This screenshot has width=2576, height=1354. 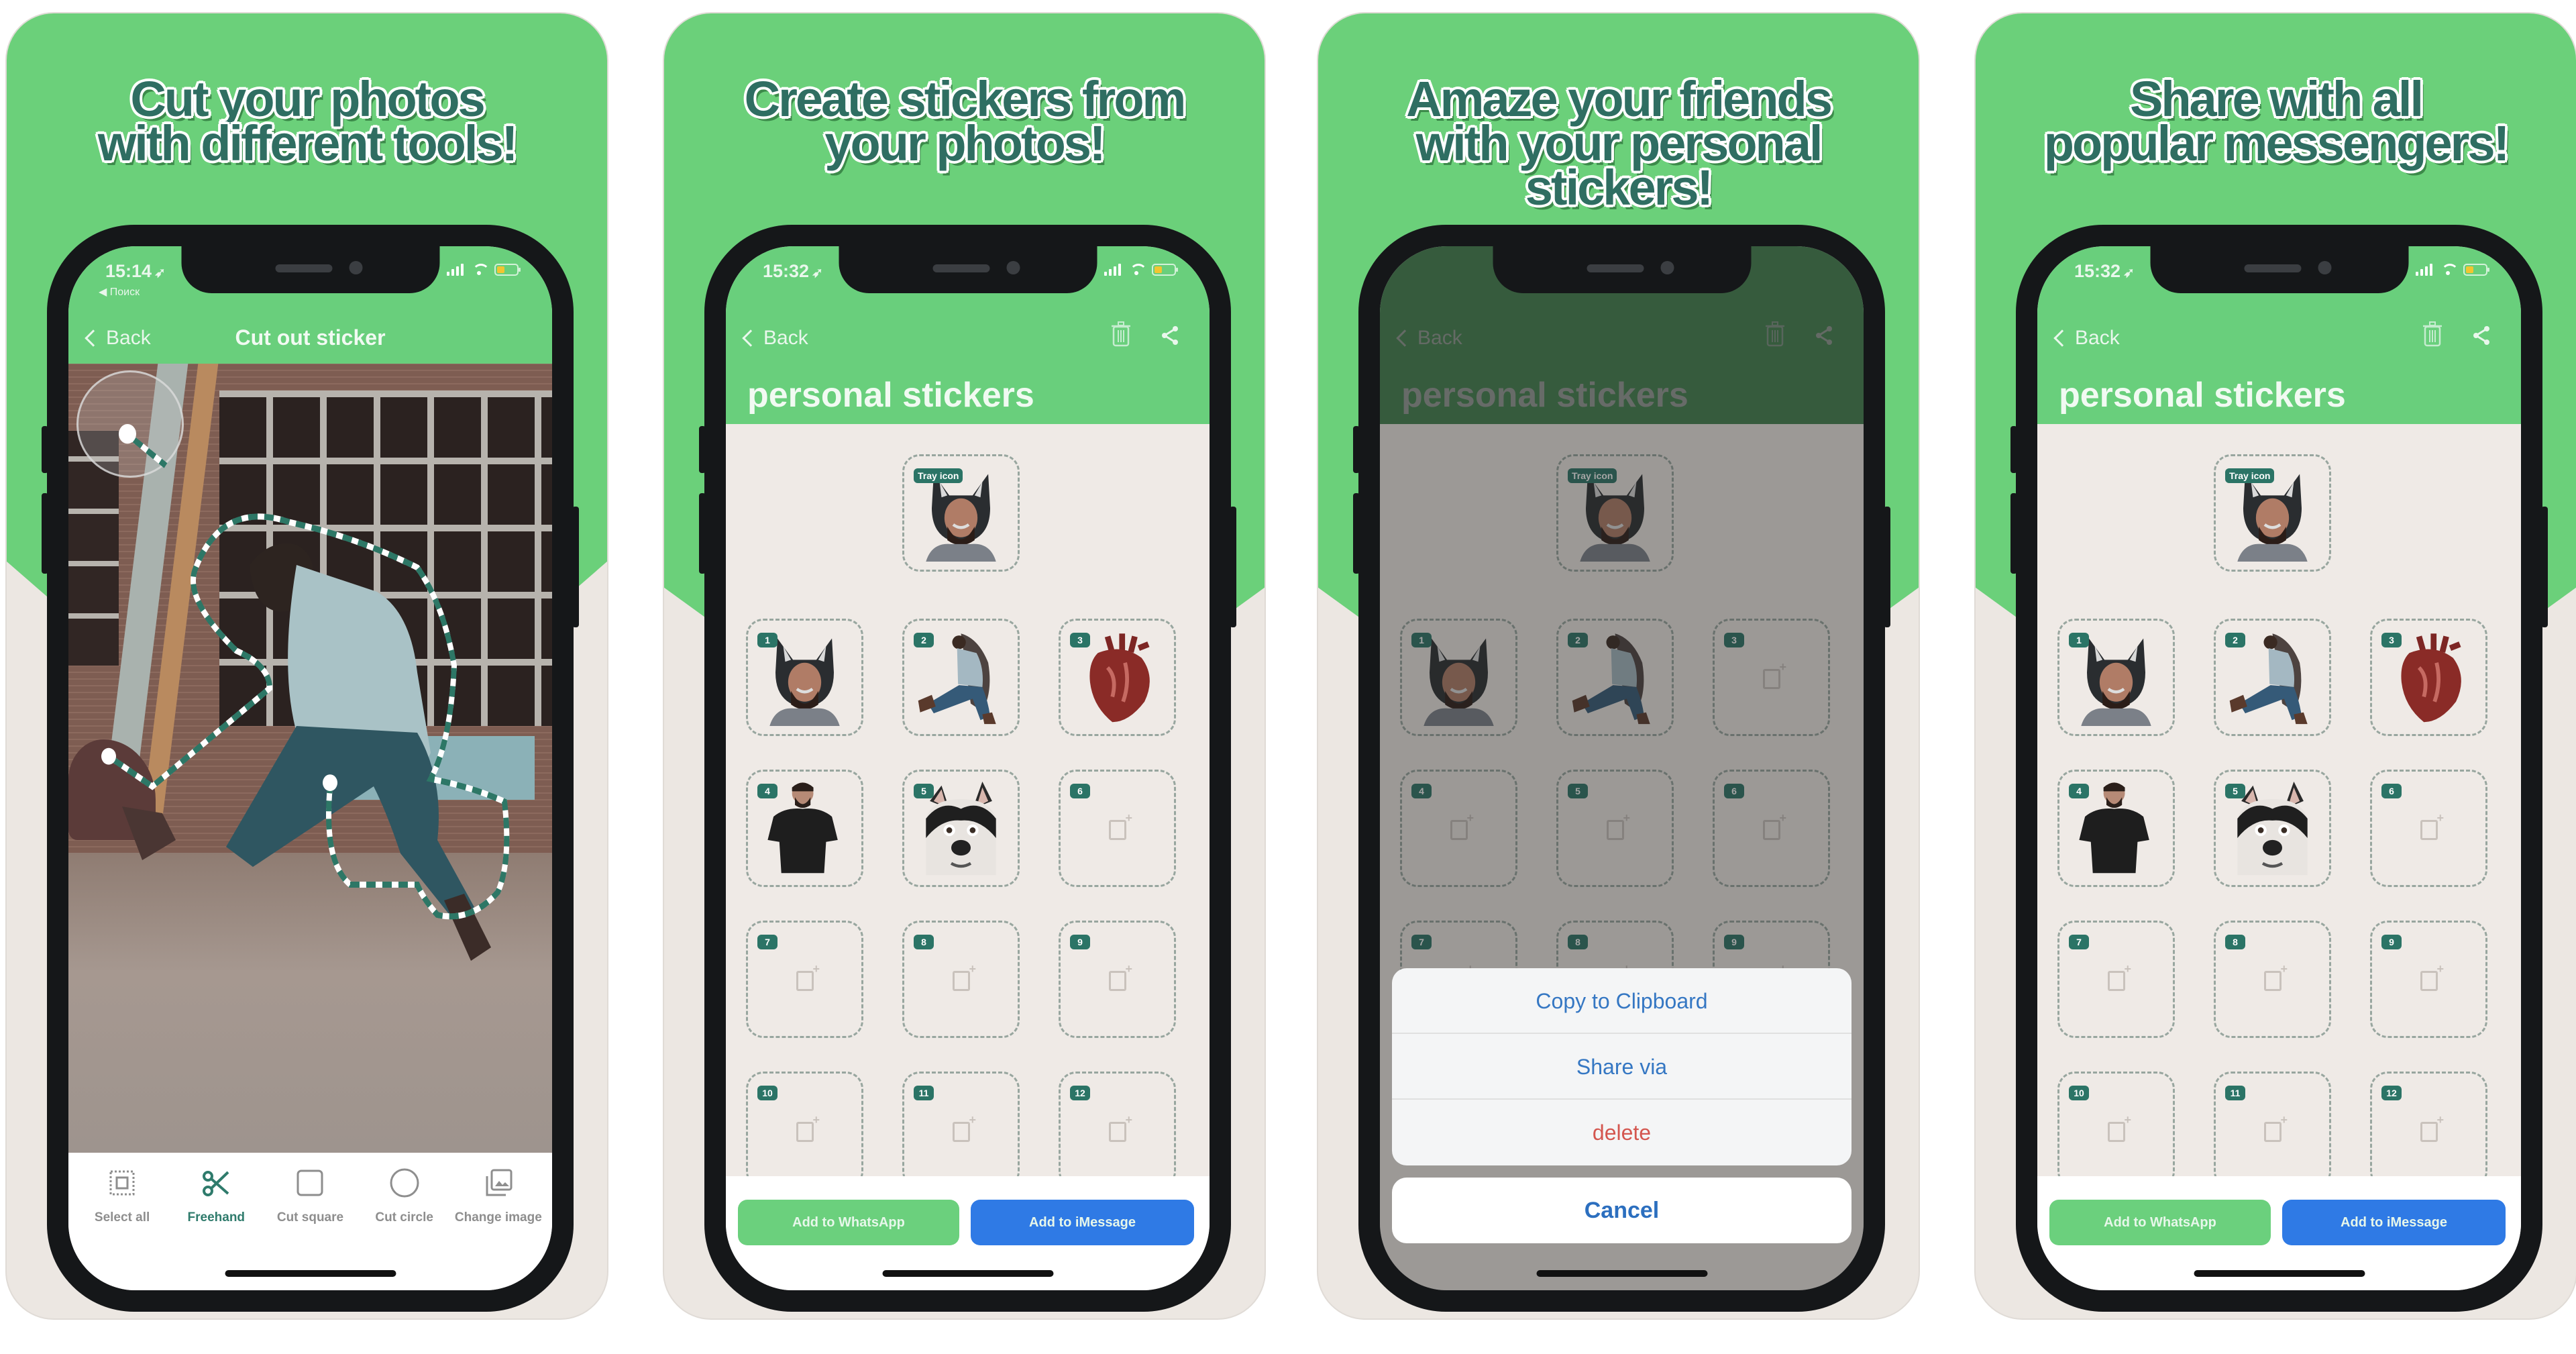 What do you see at coordinates (964, 121) in the screenshot?
I see `headline: Create stickers from your photos!` at bounding box center [964, 121].